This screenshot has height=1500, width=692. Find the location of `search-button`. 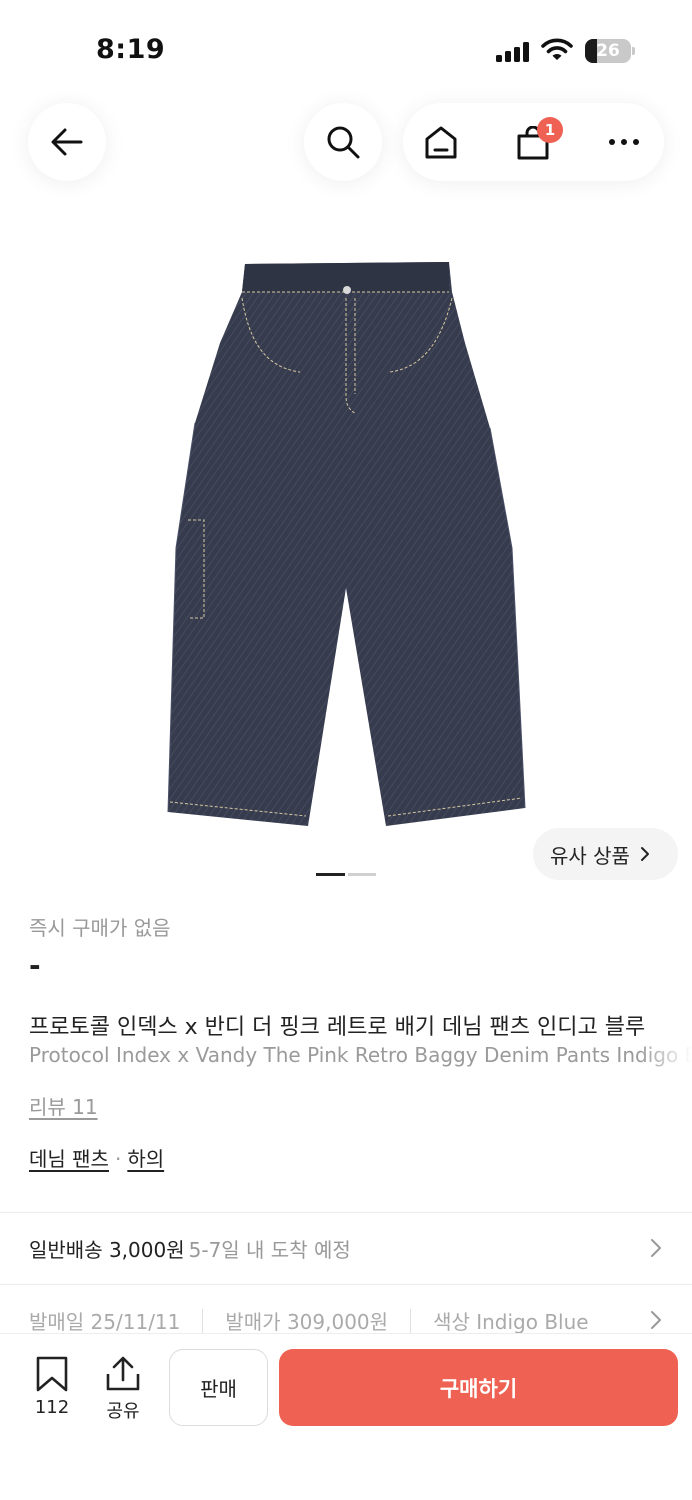

search-button is located at coordinates (343, 142).